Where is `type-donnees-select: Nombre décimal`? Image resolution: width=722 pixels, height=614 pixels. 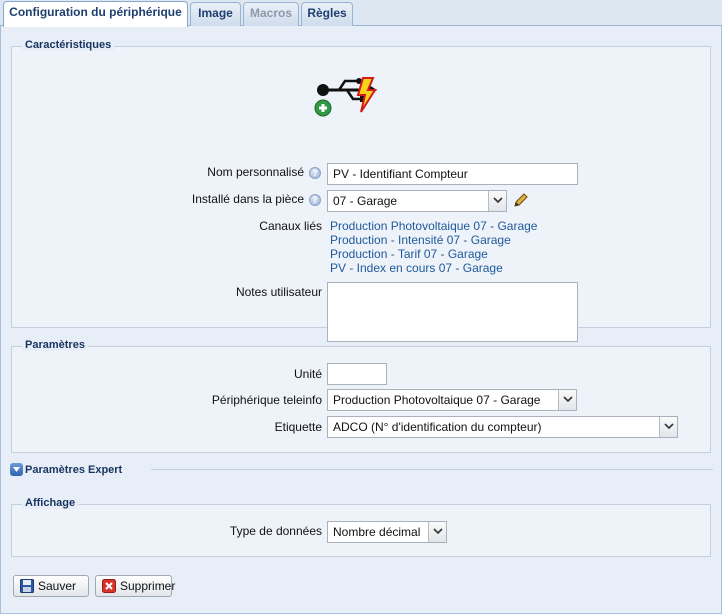
type-donnees-select: Nombre décimal is located at coordinates (387, 532).